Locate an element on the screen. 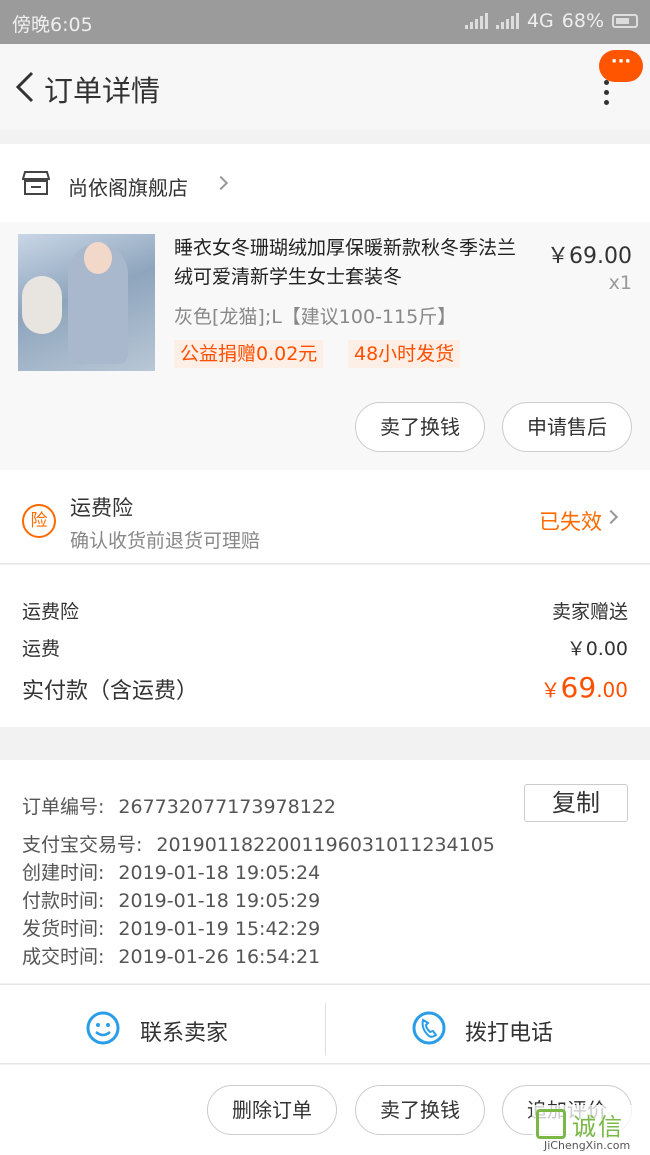 The width and height of the screenshot is (650, 1155). watermark-logo-icon is located at coordinates (551, 1124).